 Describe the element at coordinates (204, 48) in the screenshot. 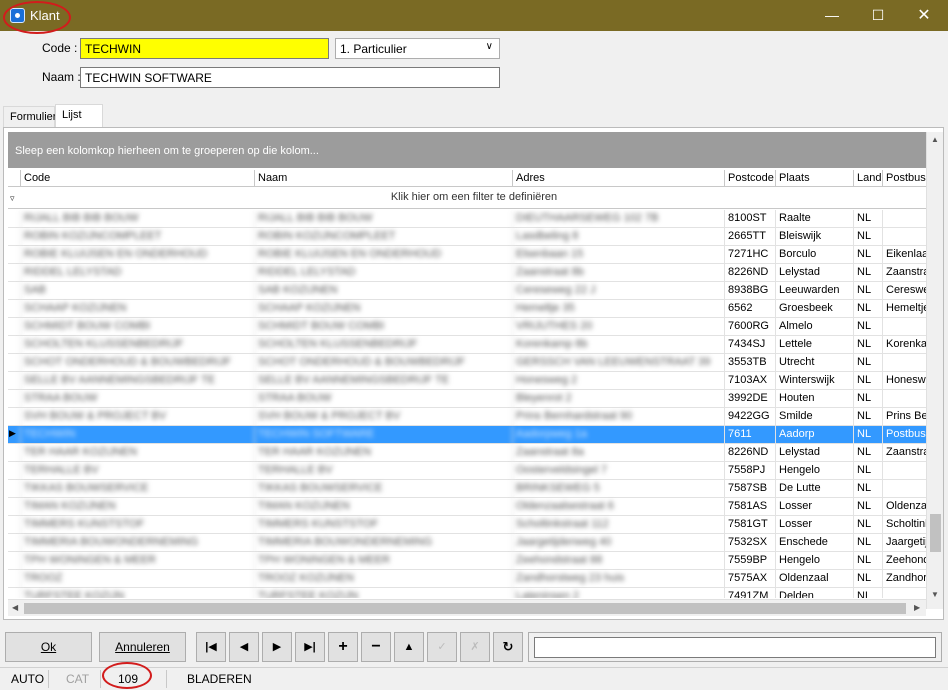

I see `code-field: TECHWIN` at that location.